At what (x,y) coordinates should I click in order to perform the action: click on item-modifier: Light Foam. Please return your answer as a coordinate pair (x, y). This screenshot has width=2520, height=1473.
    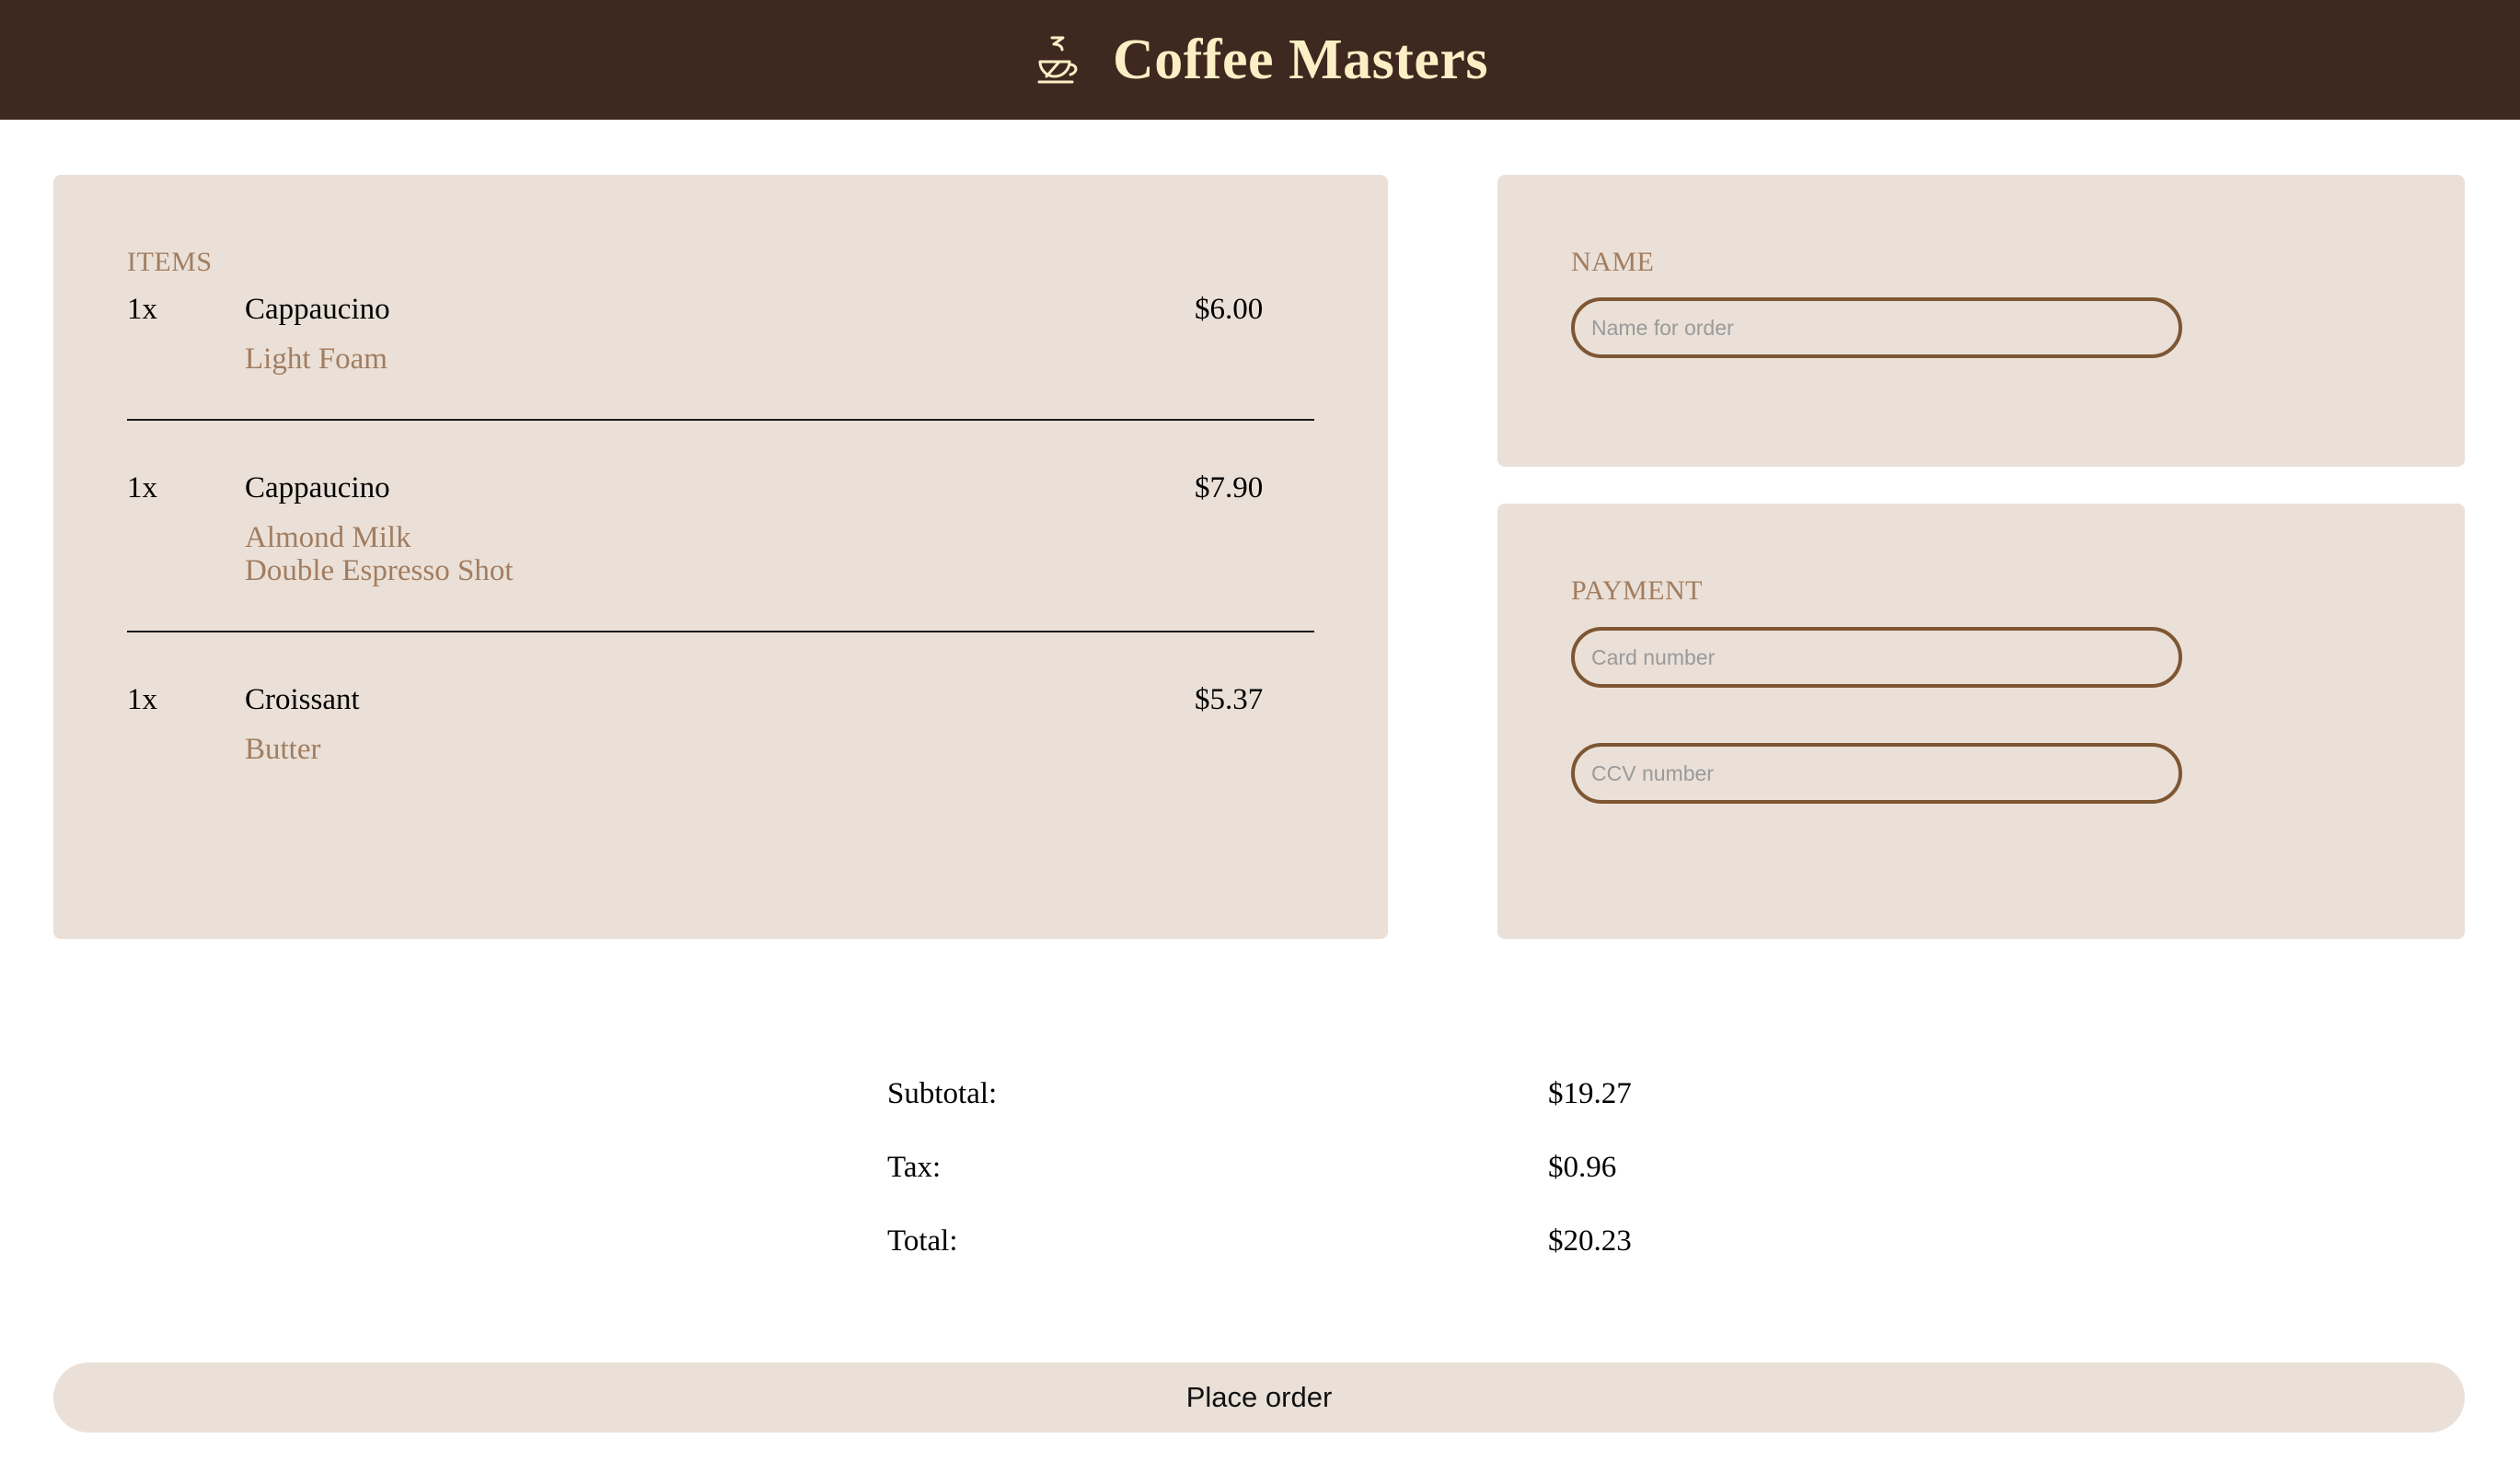
    Looking at the image, I should click on (316, 359).